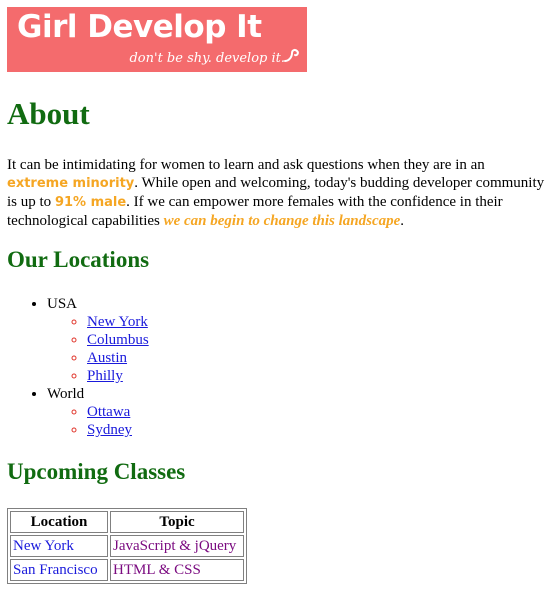 Image resolution: width=552 pixels, height=594 pixels. Describe the element at coordinates (109, 430) in the screenshot. I see `city-link-sydney: Sydney` at that location.